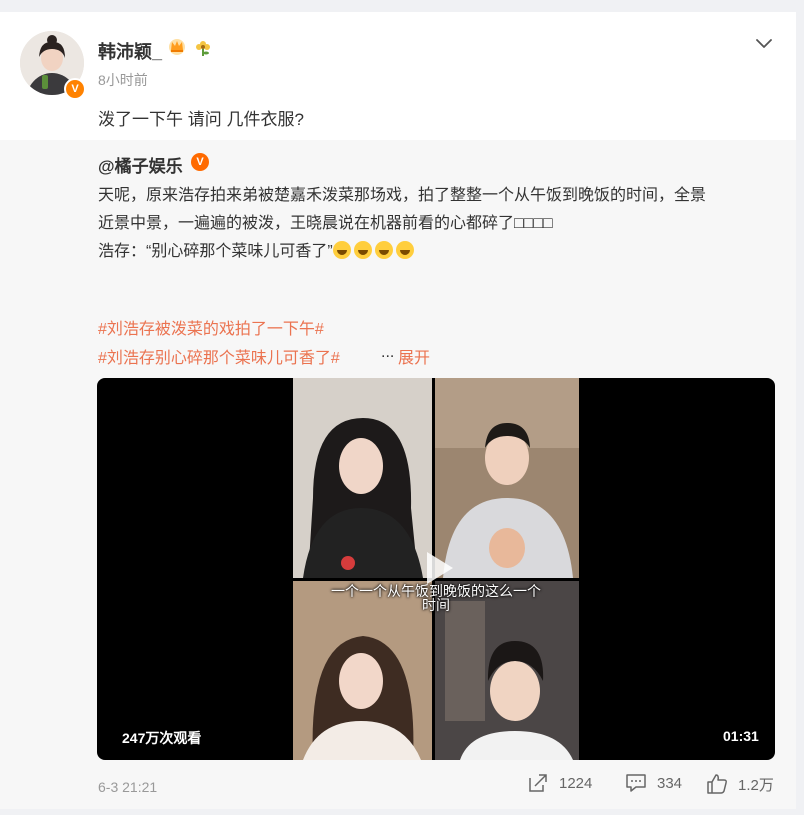 Image resolution: width=804 pixels, height=815 pixels. I want to click on post-text: 泼了一下午 请问 几件衣服?, so click(201, 119).